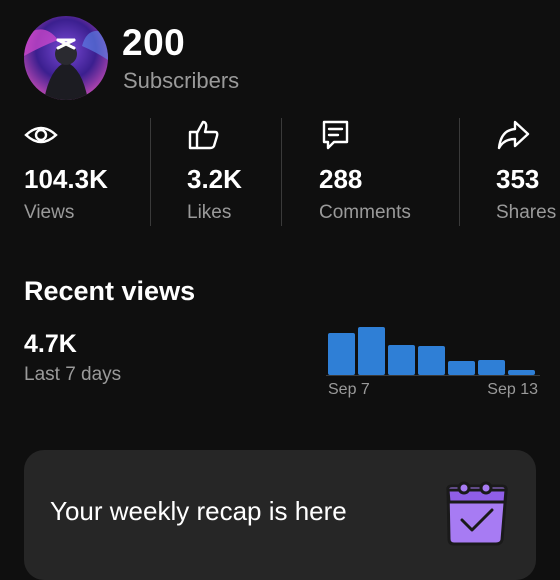 This screenshot has height=580, width=560. I want to click on stat-label: Views, so click(49, 212).